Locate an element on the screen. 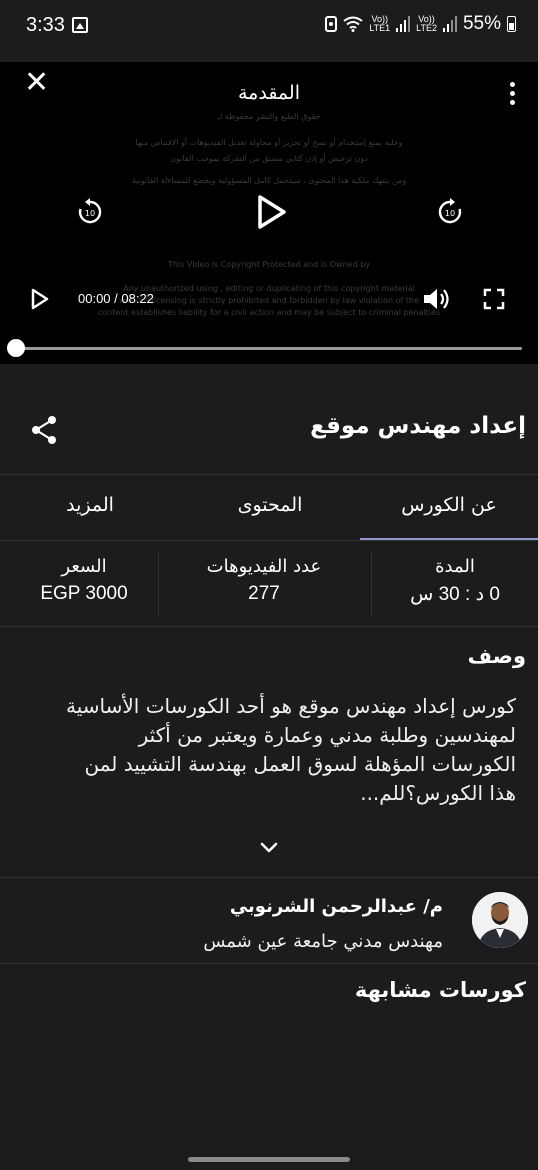  play-large-icon is located at coordinates (271, 212).